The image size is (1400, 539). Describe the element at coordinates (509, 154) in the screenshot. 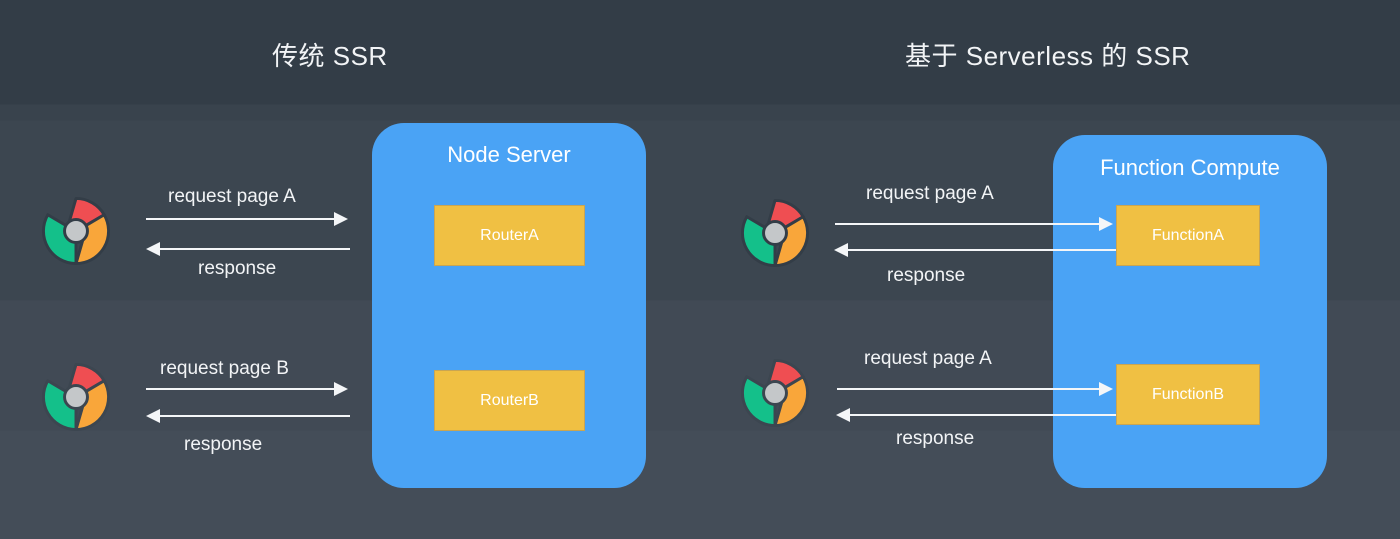

I see `node-server-panel-title: Node Server` at that location.